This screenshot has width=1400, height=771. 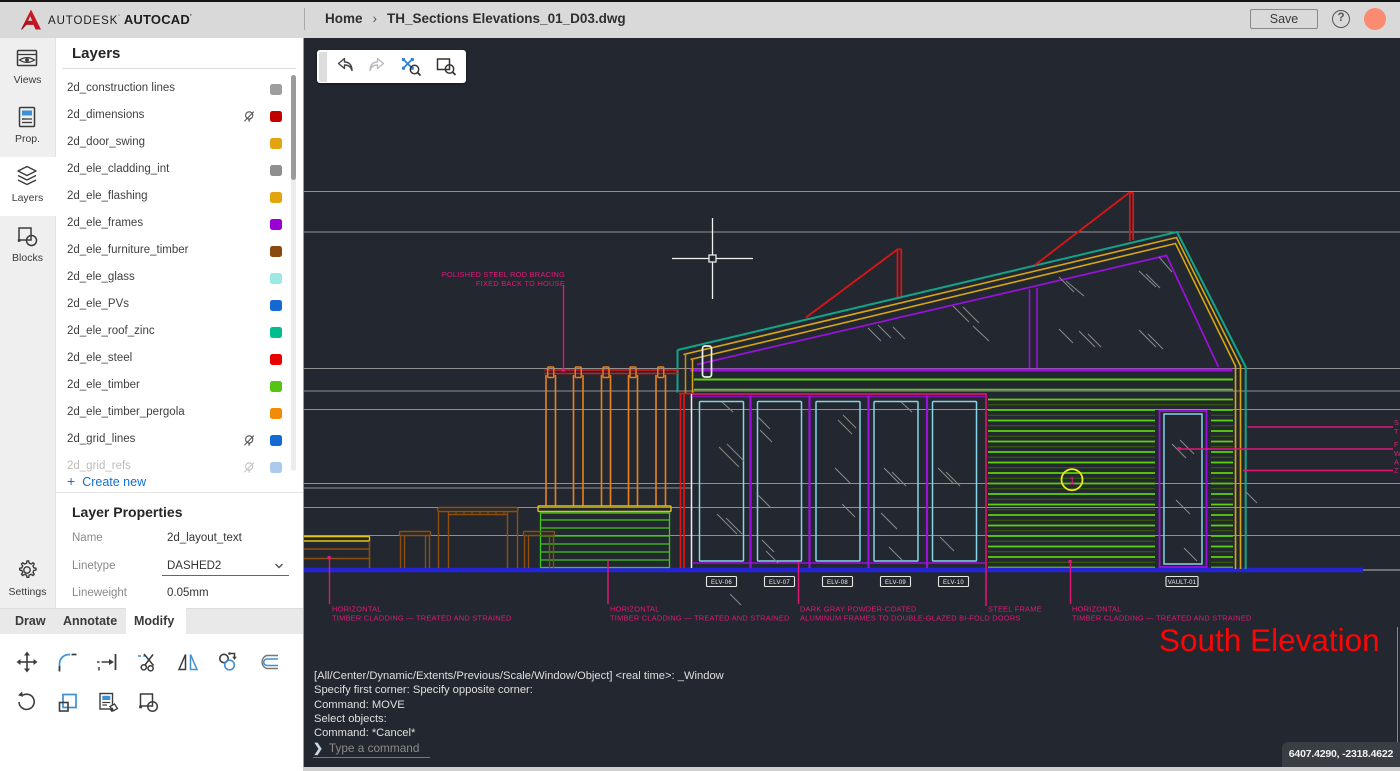 I want to click on svg-text: ELV-06, so click(x=721, y=583).